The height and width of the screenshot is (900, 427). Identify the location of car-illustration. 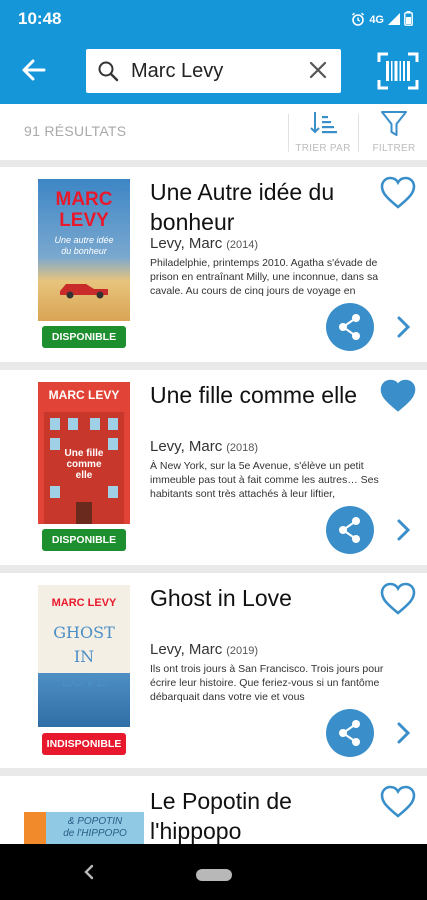
(84, 291).